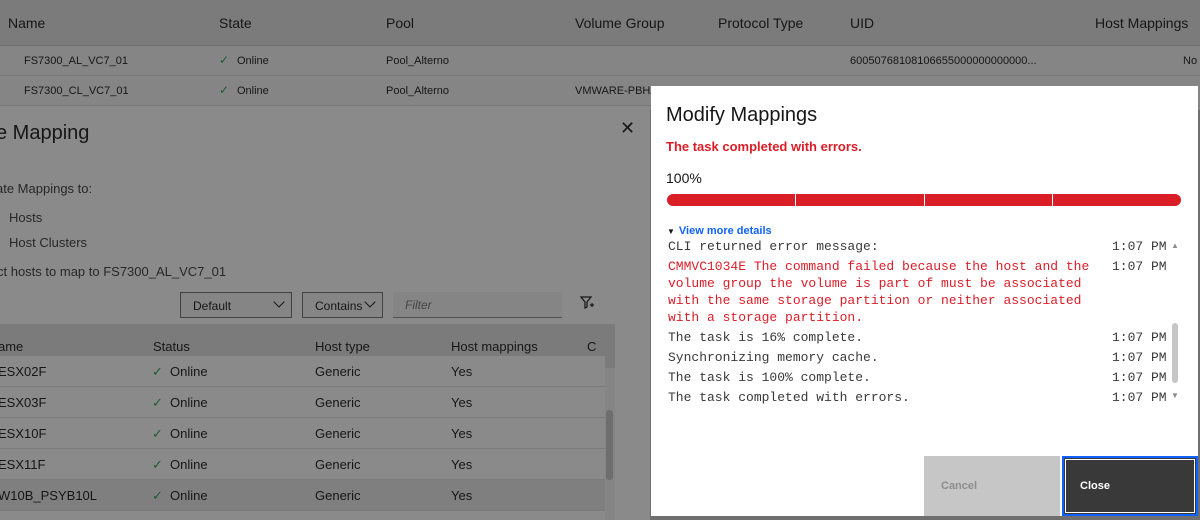 This screenshot has height=520, width=1200. I want to click on view-more-details-link: ▼ View more details, so click(719, 231).